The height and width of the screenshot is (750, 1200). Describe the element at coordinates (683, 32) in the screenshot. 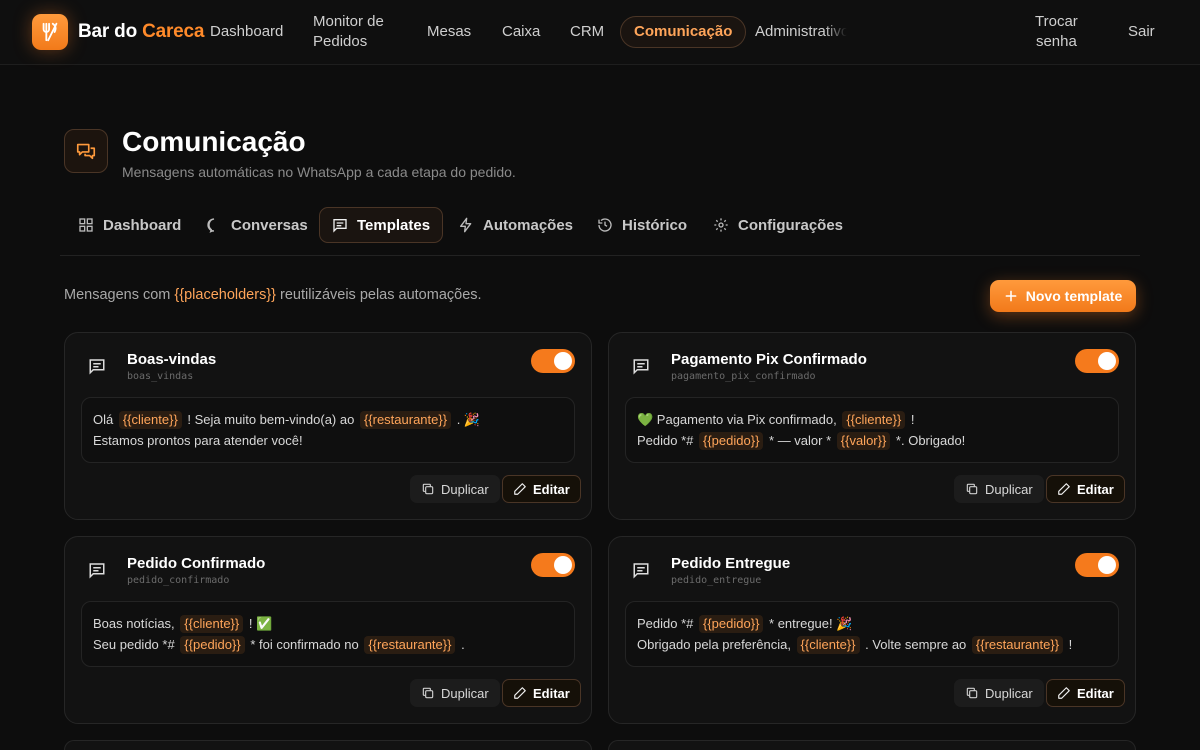

I see `nav-comunicacao: Comunicação` at that location.